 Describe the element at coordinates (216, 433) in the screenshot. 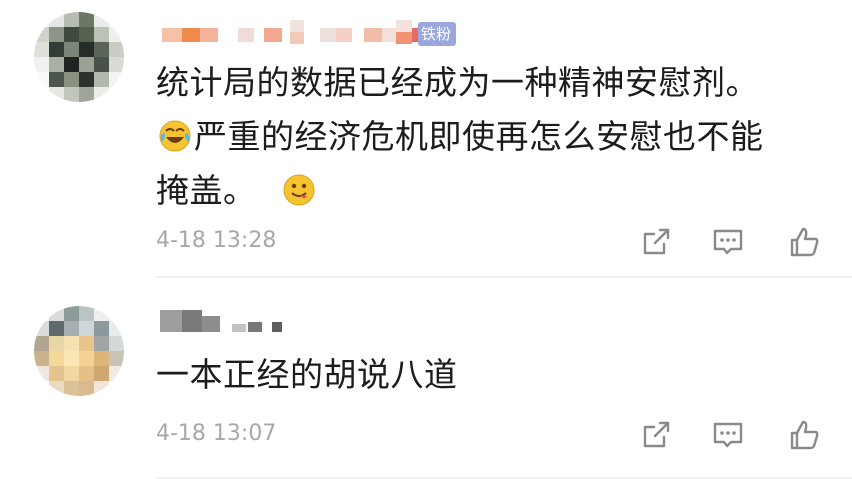

I see `comment-time: 4-18 13:07` at that location.